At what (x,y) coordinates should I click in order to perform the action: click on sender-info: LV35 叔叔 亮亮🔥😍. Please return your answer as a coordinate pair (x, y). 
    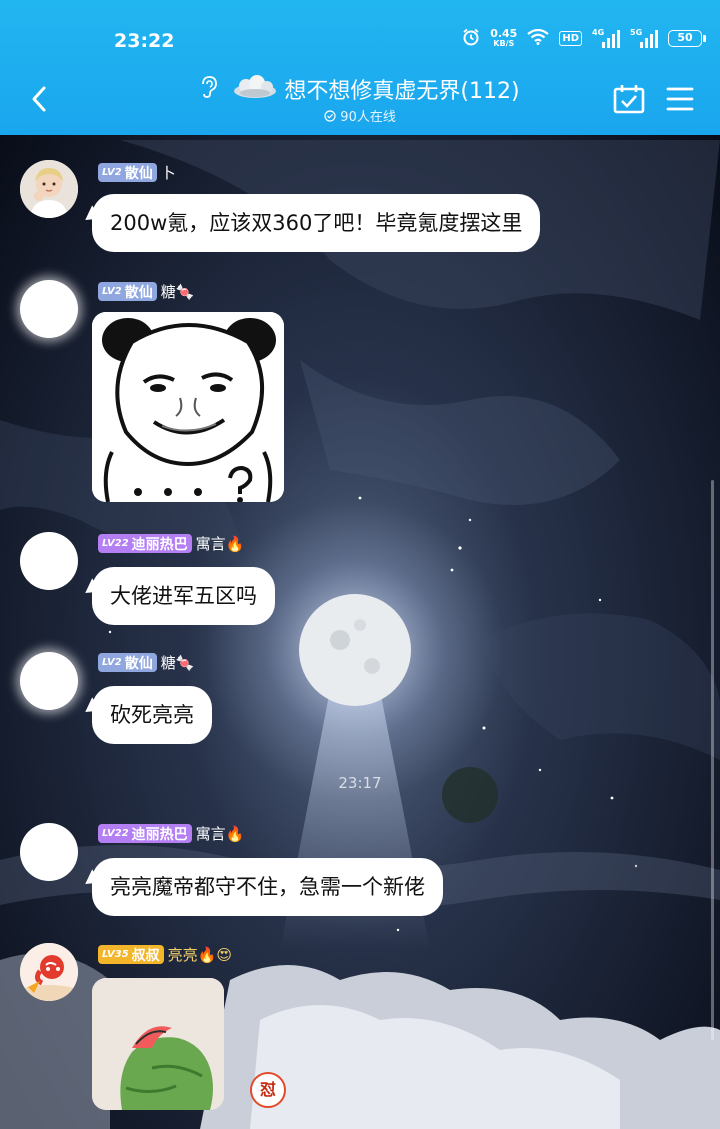
    Looking at the image, I should click on (165, 954).